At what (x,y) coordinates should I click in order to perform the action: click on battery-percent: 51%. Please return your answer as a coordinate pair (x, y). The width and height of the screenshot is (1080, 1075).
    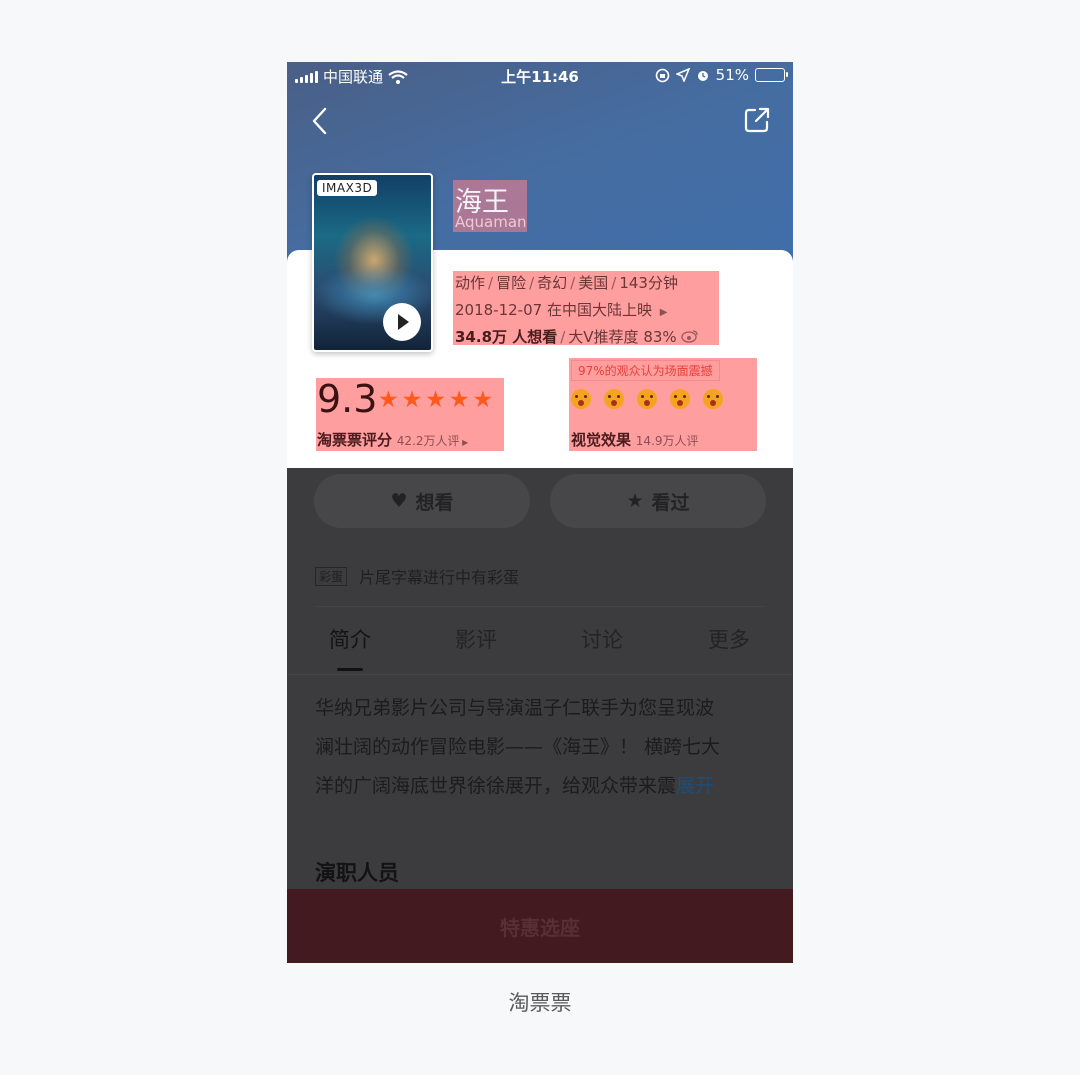
    Looking at the image, I should click on (732, 75).